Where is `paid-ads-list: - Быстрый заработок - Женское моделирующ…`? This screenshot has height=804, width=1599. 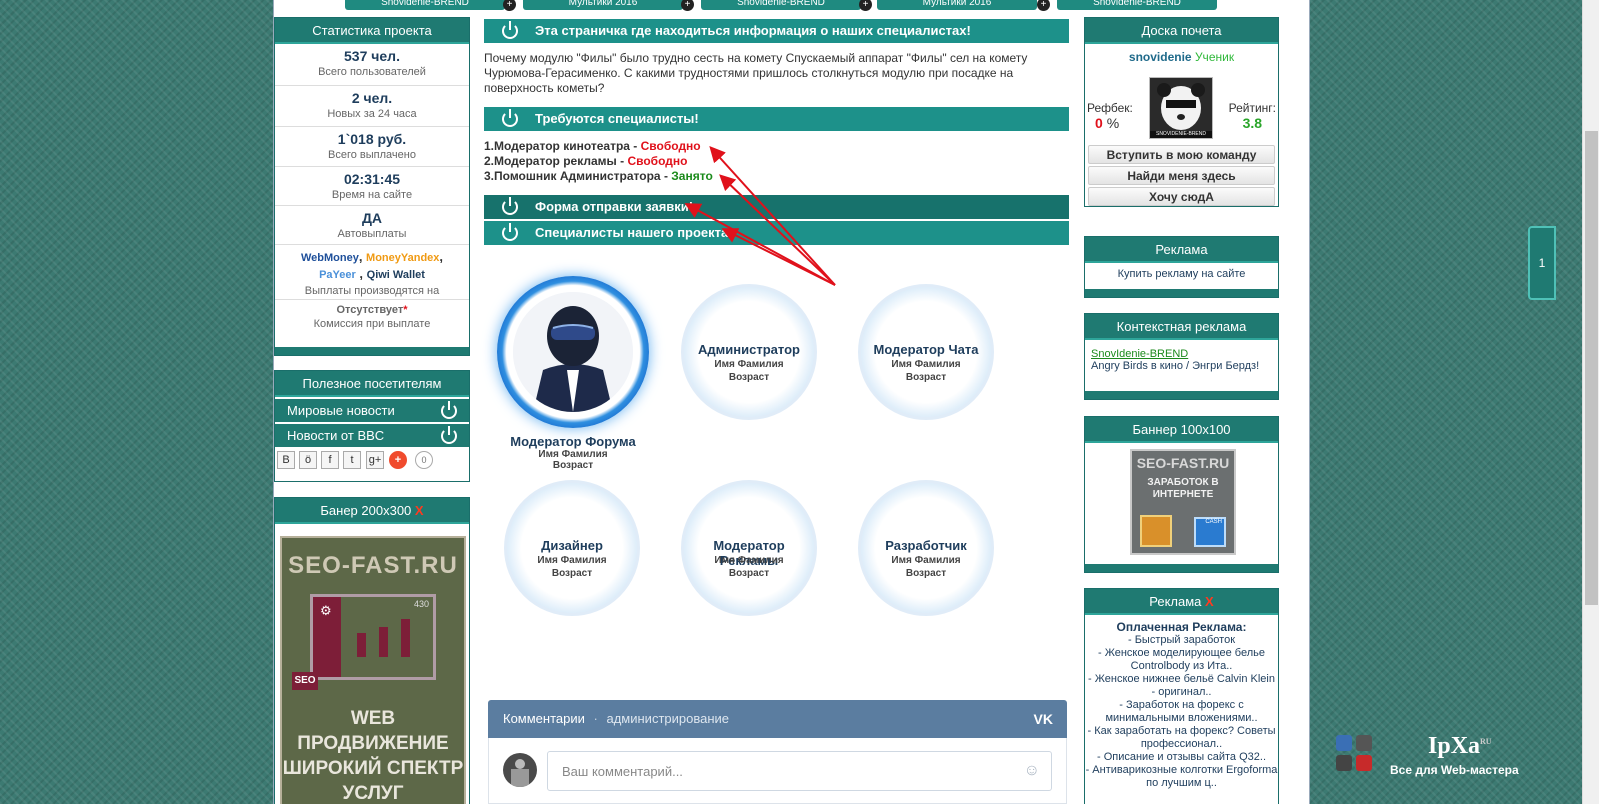 paid-ads-list: - Быстрый заработок - Женское моделирующ… is located at coordinates (1181, 712).